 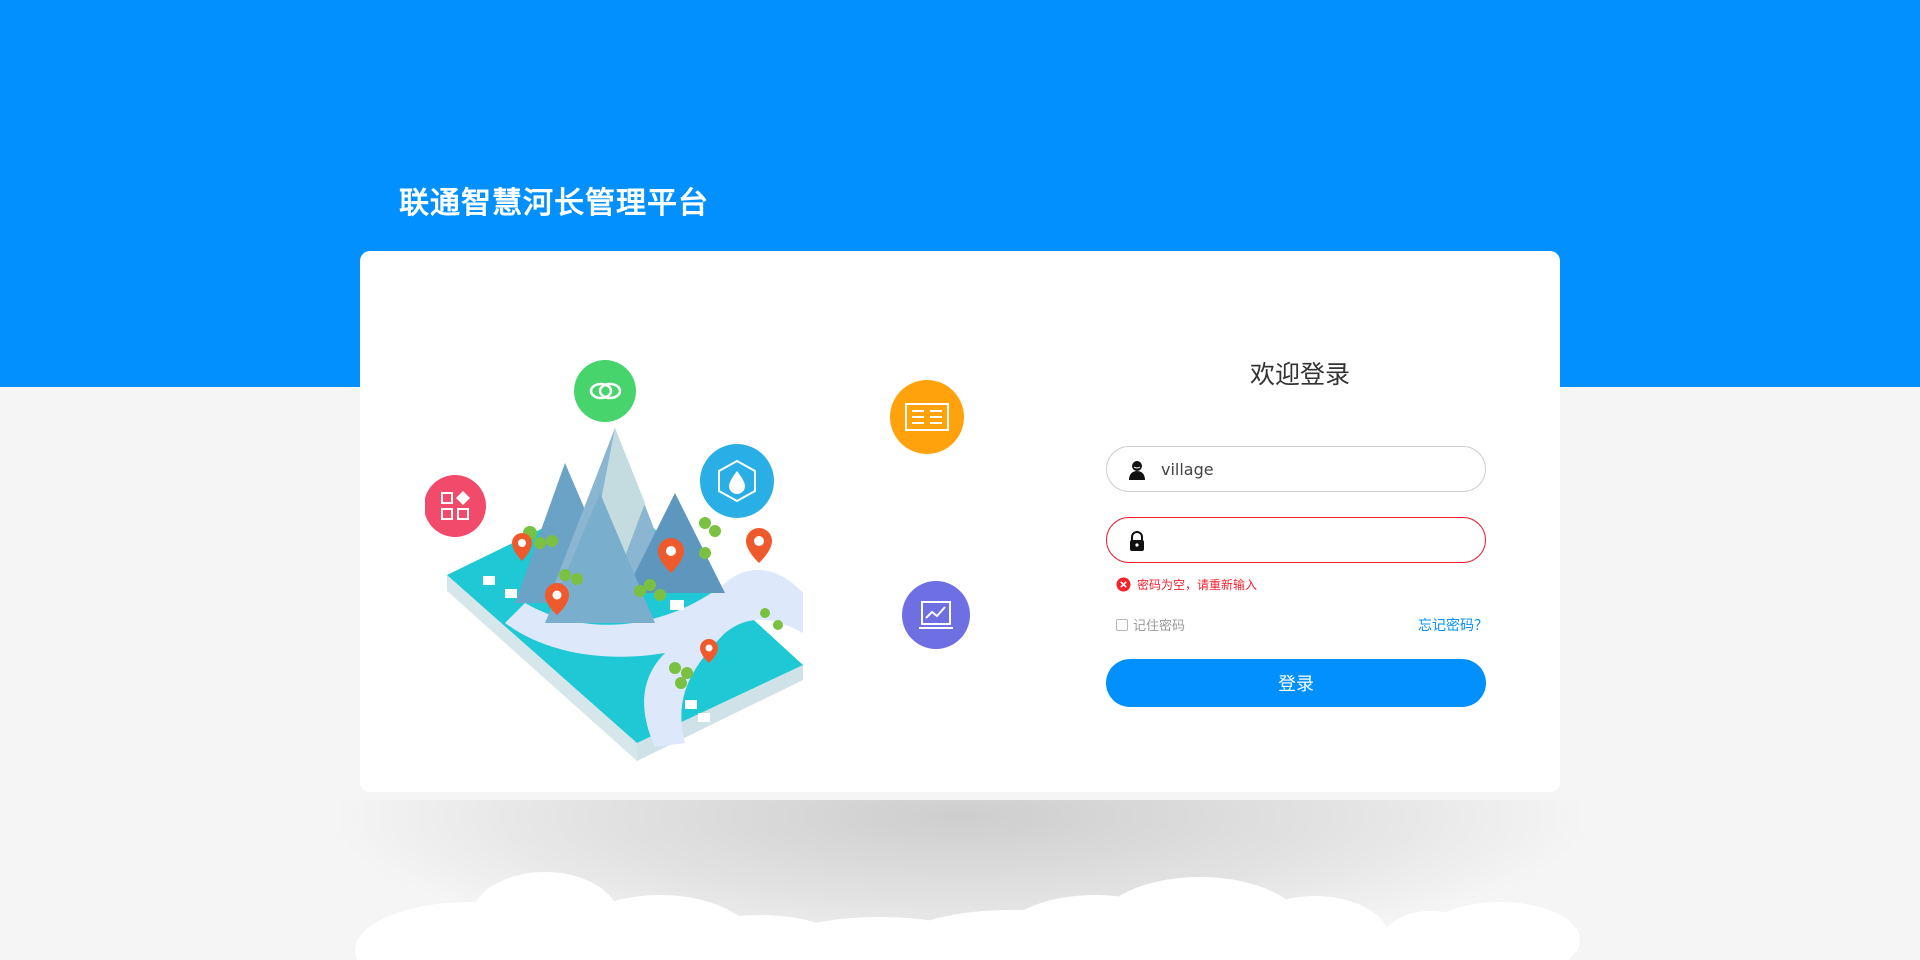 What do you see at coordinates (1424, 625) in the screenshot?
I see `forgot-password-link: 忘记密码？` at bounding box center [1424, 625].